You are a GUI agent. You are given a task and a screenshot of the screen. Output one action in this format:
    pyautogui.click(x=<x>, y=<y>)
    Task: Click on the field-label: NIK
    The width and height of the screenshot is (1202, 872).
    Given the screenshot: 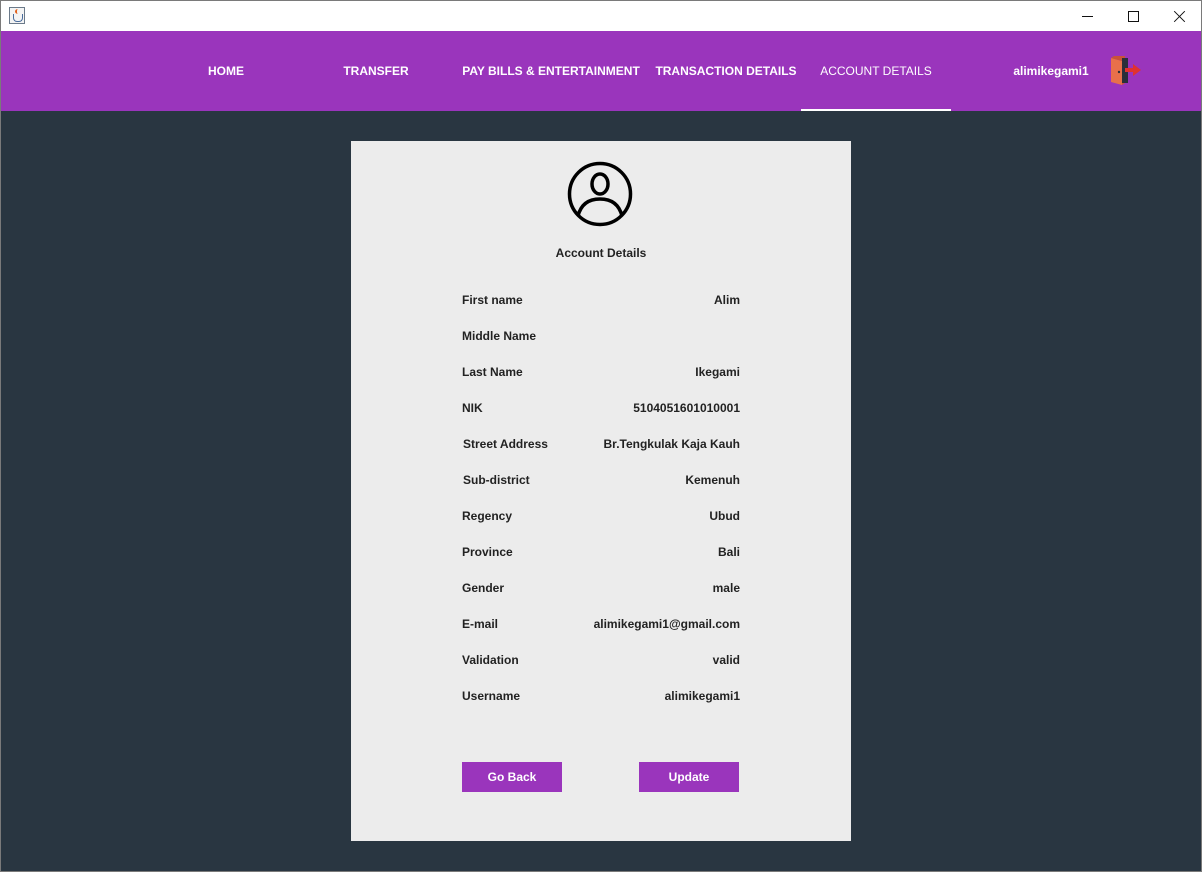 What is the action you would take?
    pyautogui.click(x=472, y=408)
    